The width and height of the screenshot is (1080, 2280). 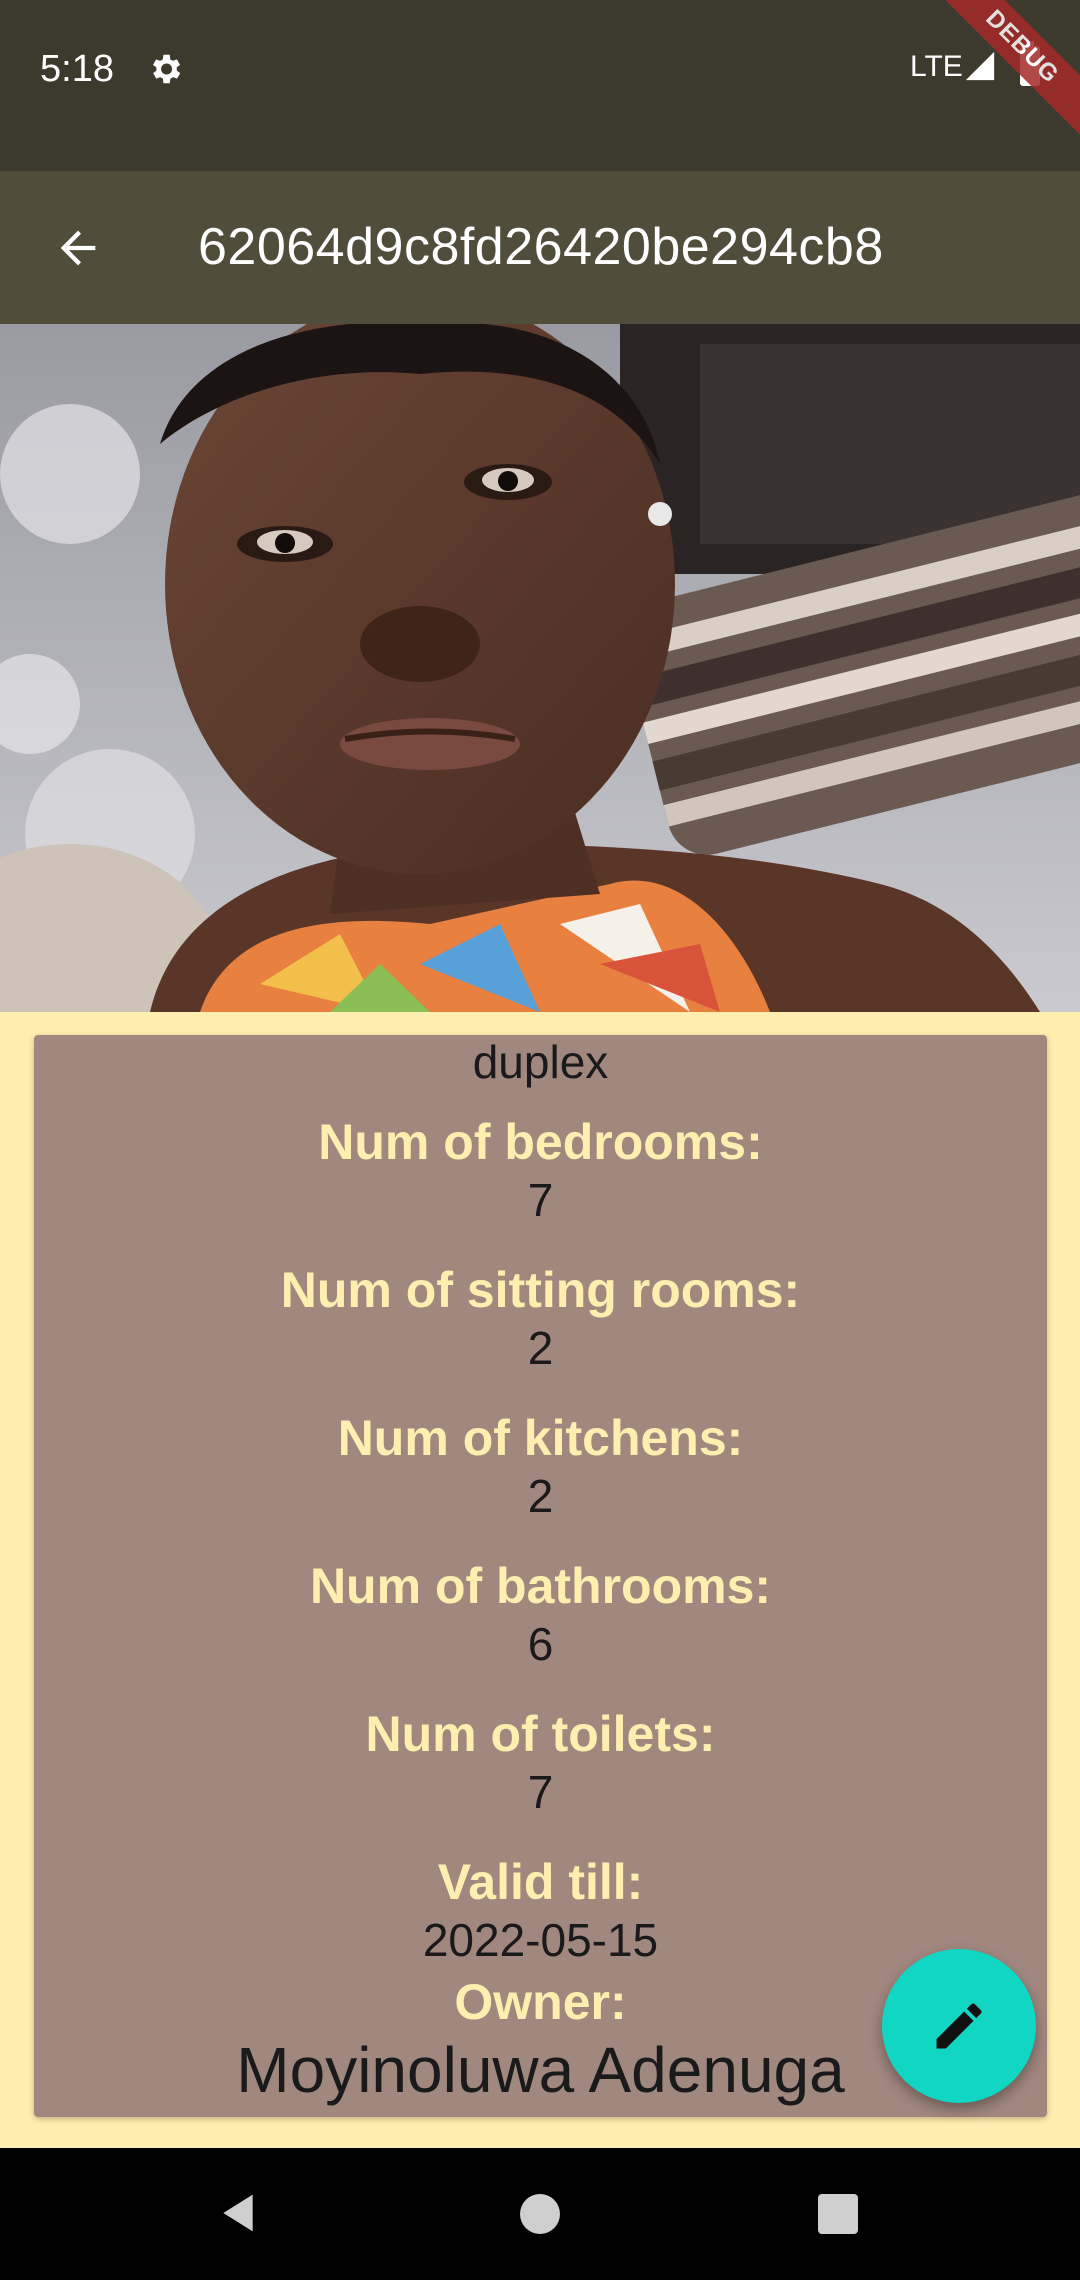 I want to click on edit-fab-button, so click(x=959, y=2026).